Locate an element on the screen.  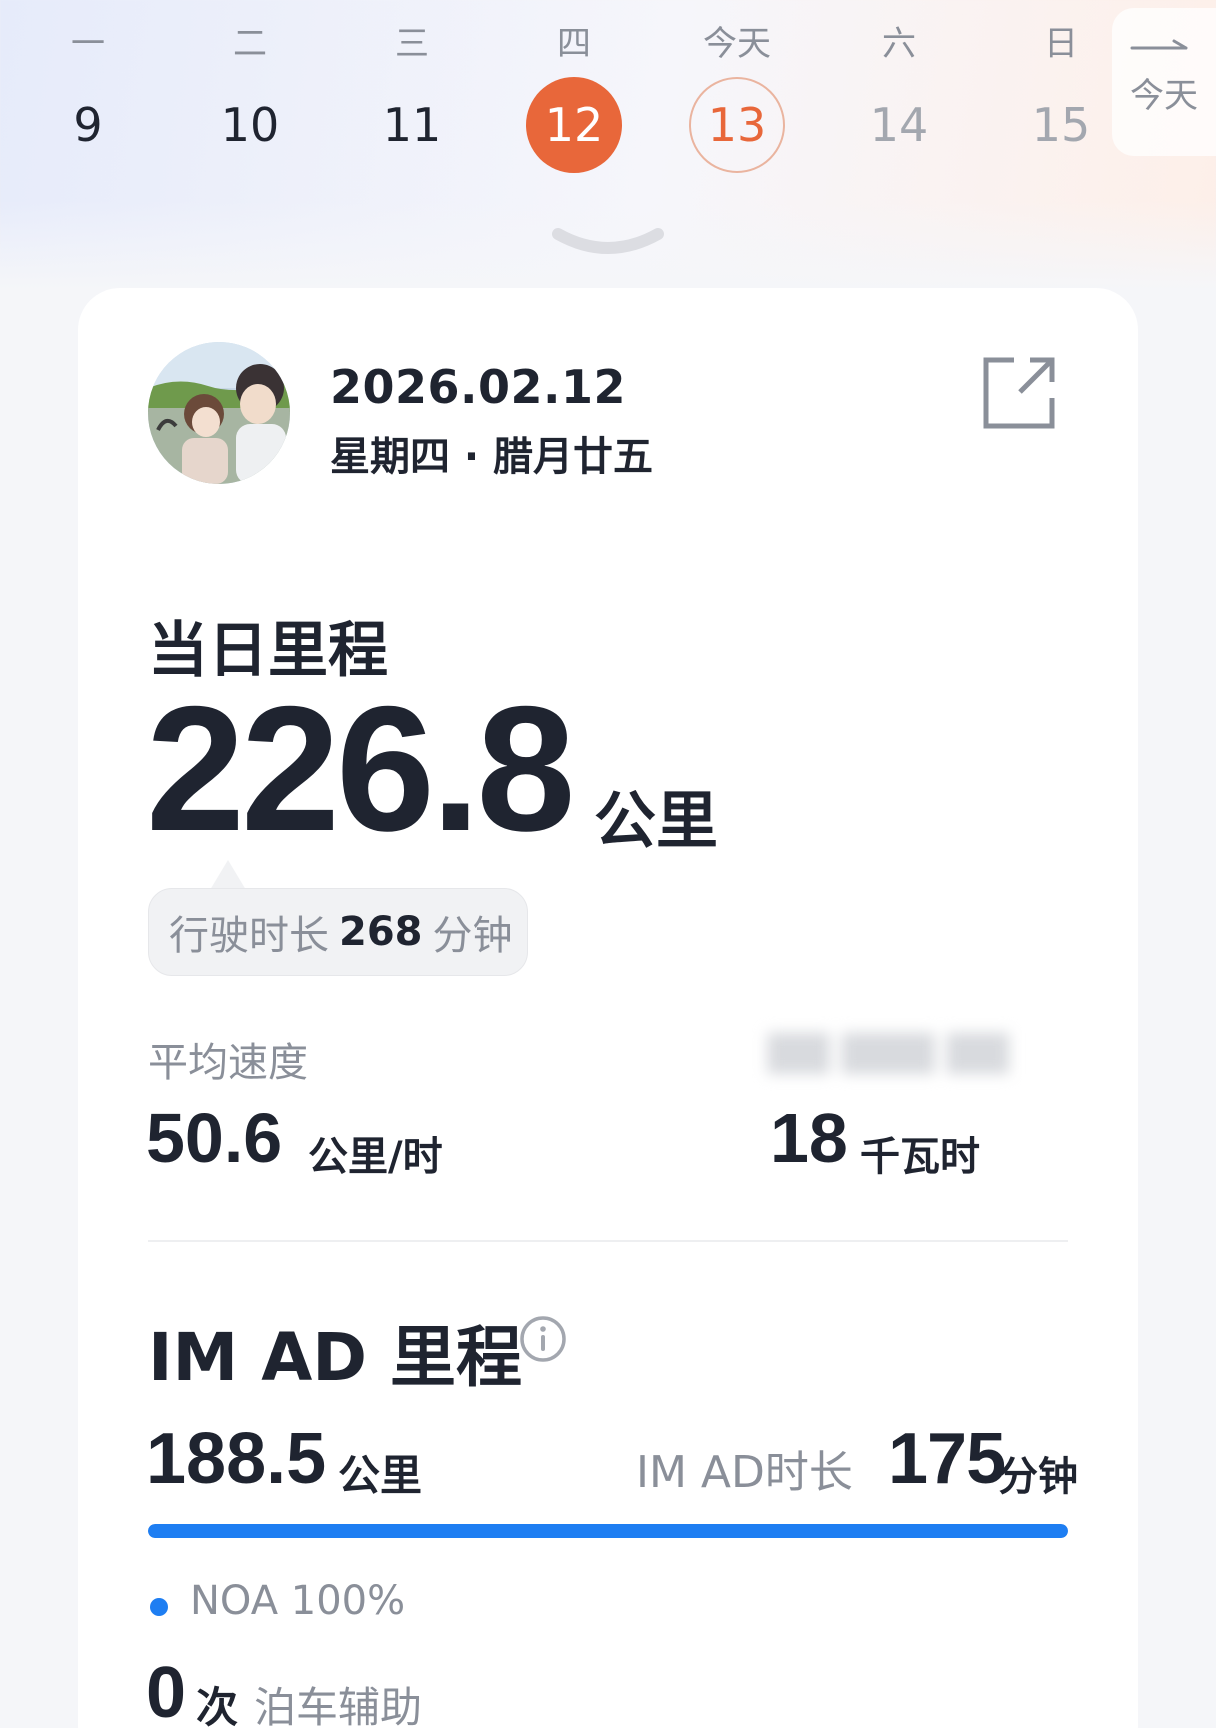
day-item-sun: 日 15 is located at coordinates (1061, 95).